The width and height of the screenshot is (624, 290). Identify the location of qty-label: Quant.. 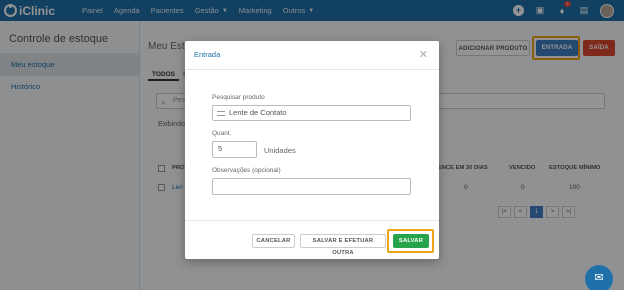
(222, 133).